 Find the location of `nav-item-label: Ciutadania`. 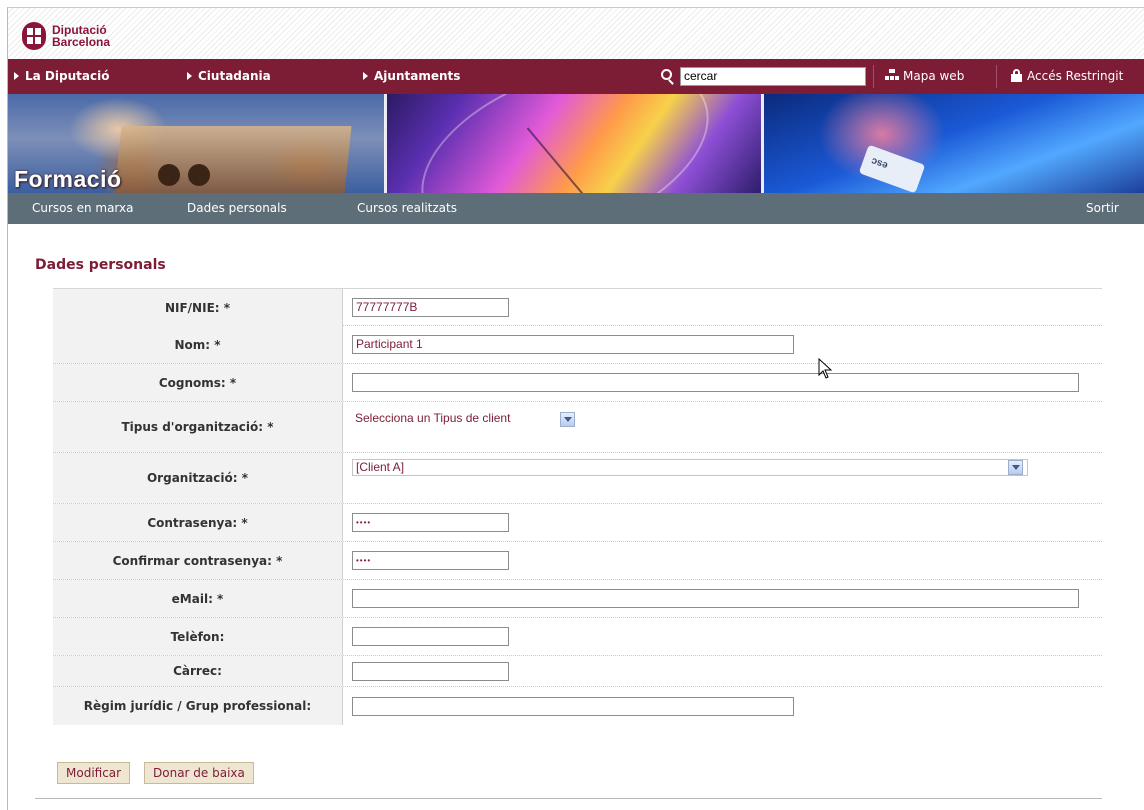

nav-item-label: Ciutadania is located at coordinates (234, 76).